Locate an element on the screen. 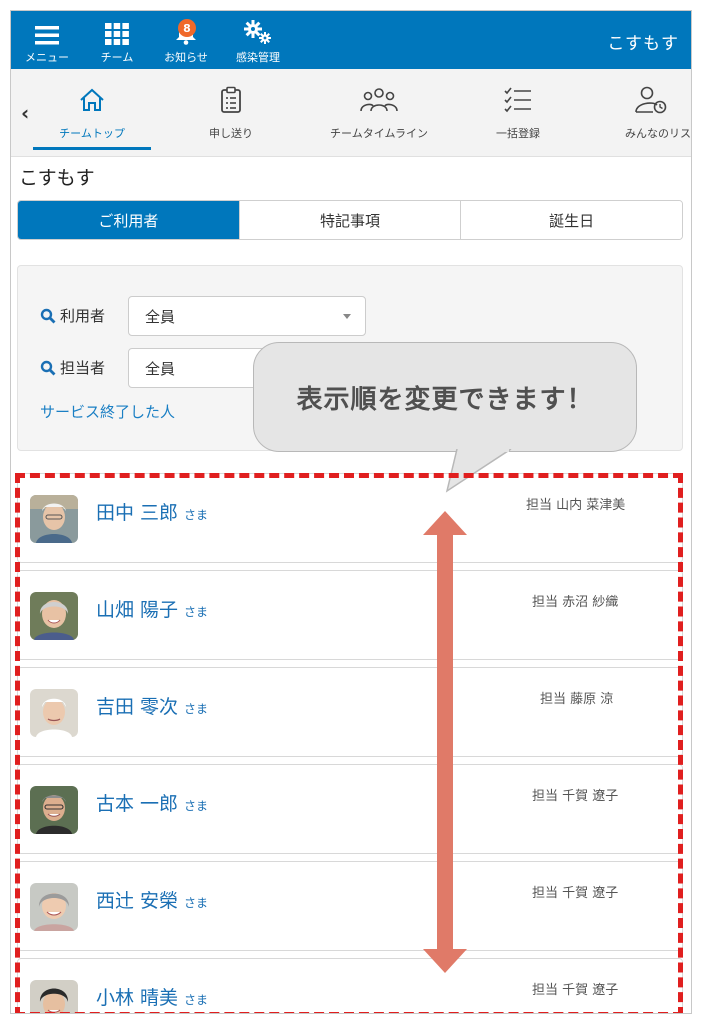 This screenshot has width=702, height=1024. page-title: こすもす is located at coordinates (57, 178).